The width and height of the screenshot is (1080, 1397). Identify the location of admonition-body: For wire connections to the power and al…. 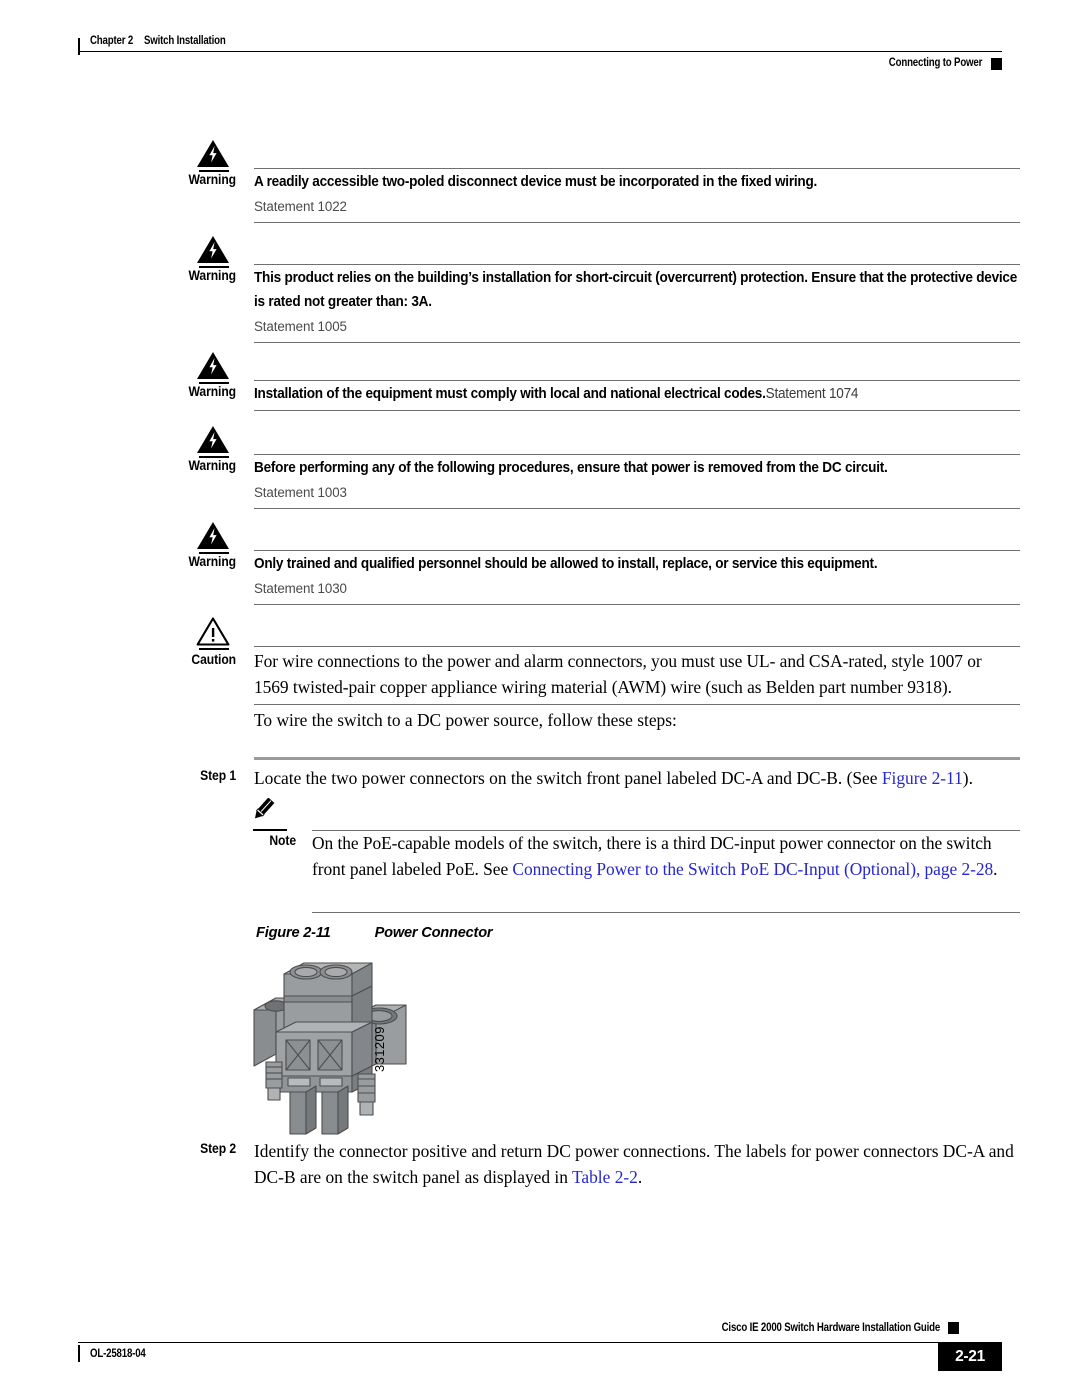
(637, 674).